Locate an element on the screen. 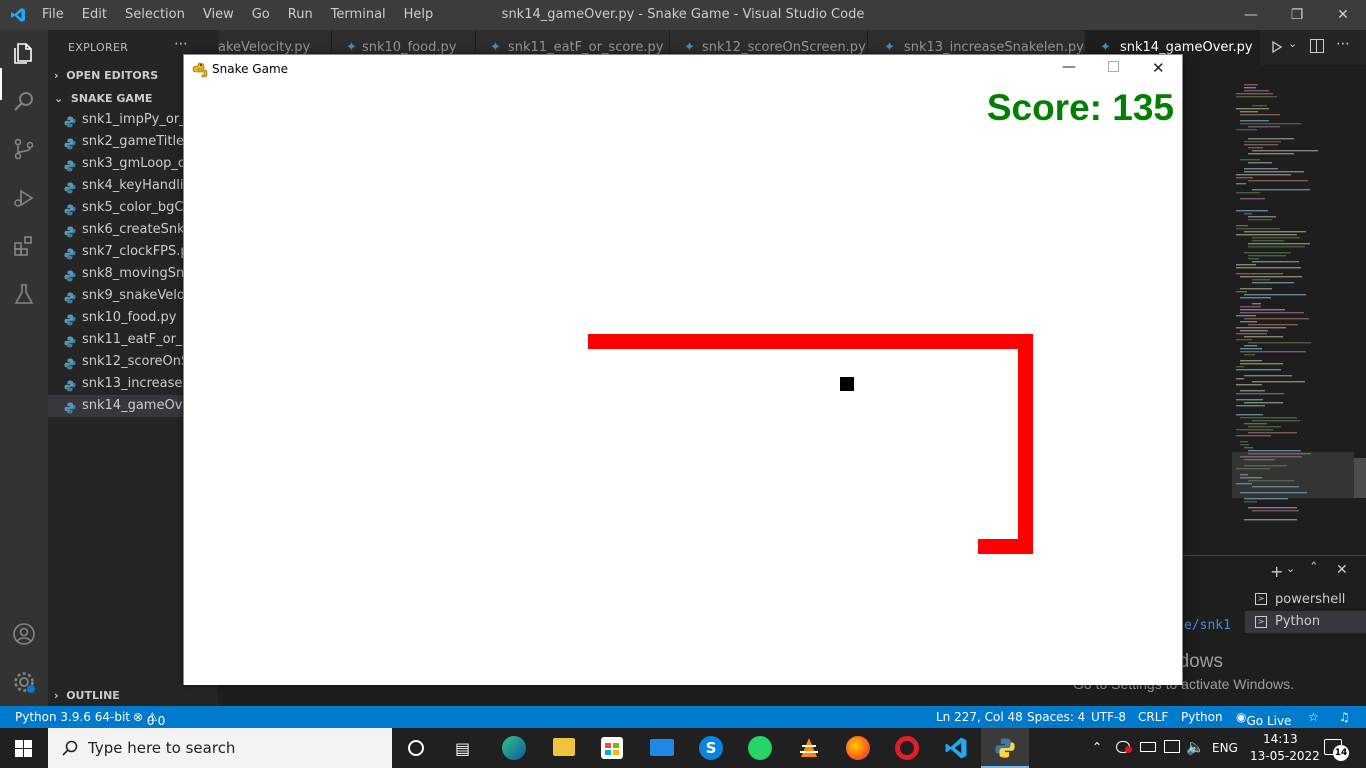  score-text: Score: 135 is located at coordinates (1080, 107).